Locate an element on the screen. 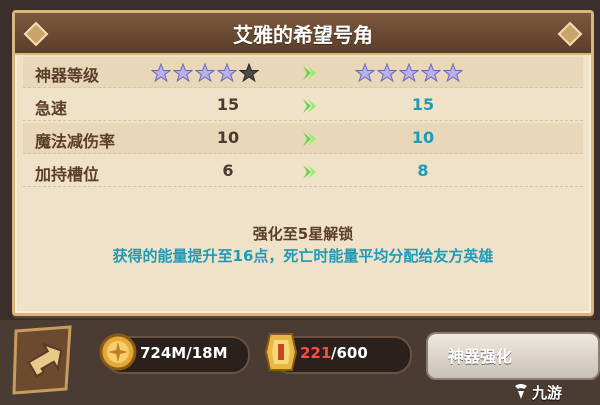  page-title: 艾雅的希望号角 is located at coordinates (303, 35).